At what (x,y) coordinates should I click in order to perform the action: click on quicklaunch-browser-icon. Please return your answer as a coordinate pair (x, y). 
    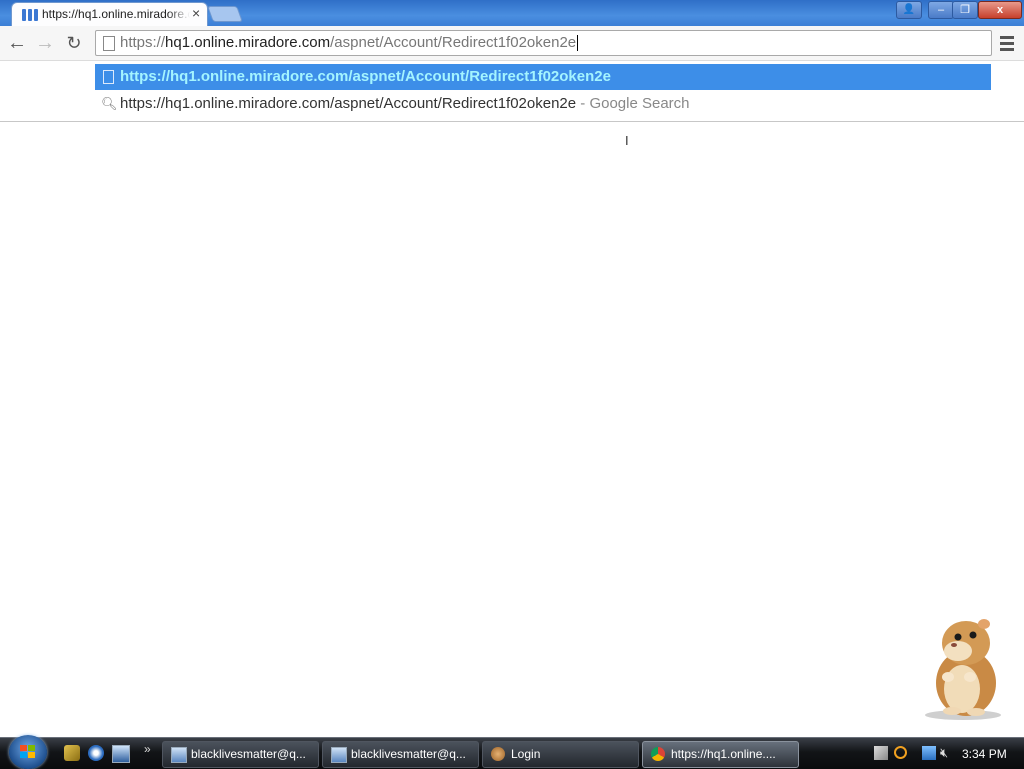
    Looking at the image, I should click on (96, 753).